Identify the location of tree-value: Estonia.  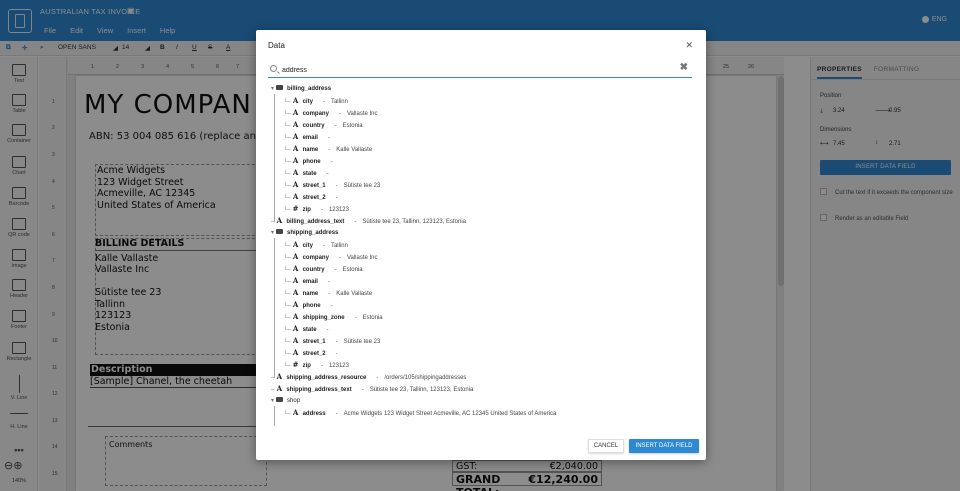
(352, 270).